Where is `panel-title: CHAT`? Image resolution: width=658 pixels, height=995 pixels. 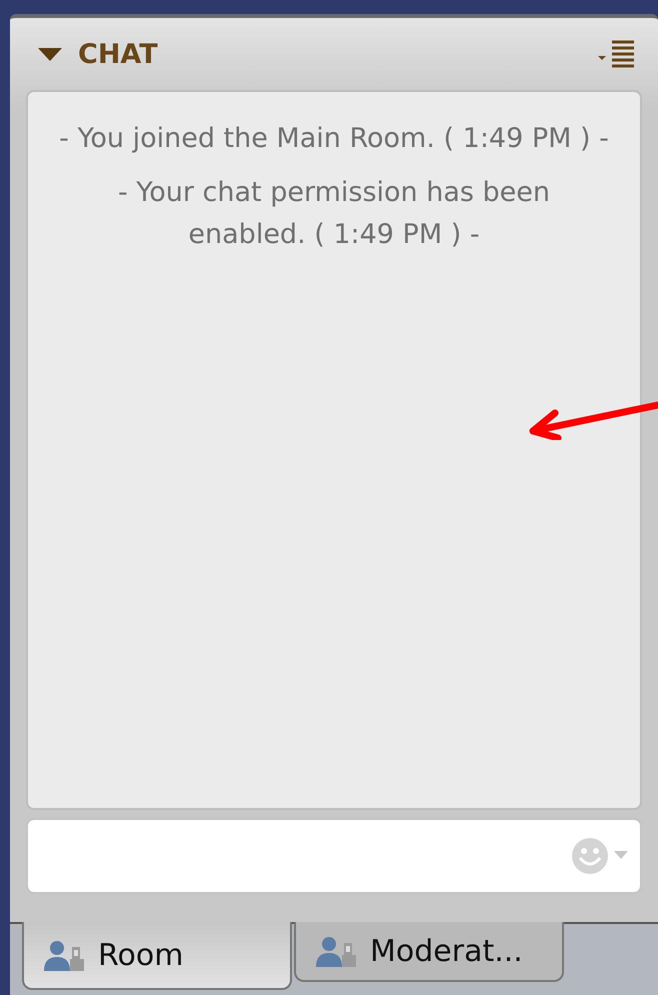
panel-title: CHAT is located at coordinates (118, 54).